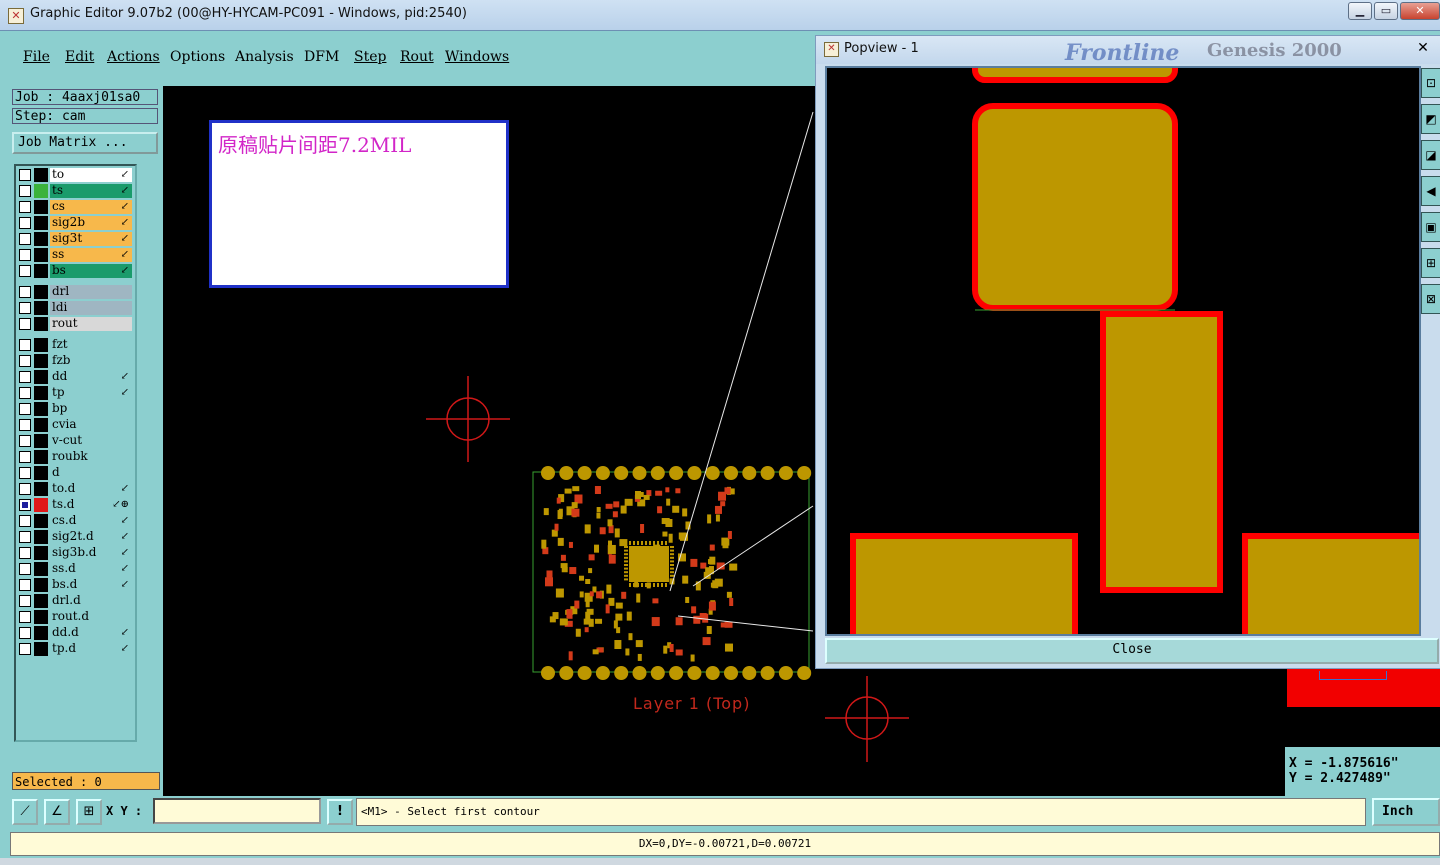 The image size is (1440, 865). I want to click on unit-button: Inch, so click(1406, 812).